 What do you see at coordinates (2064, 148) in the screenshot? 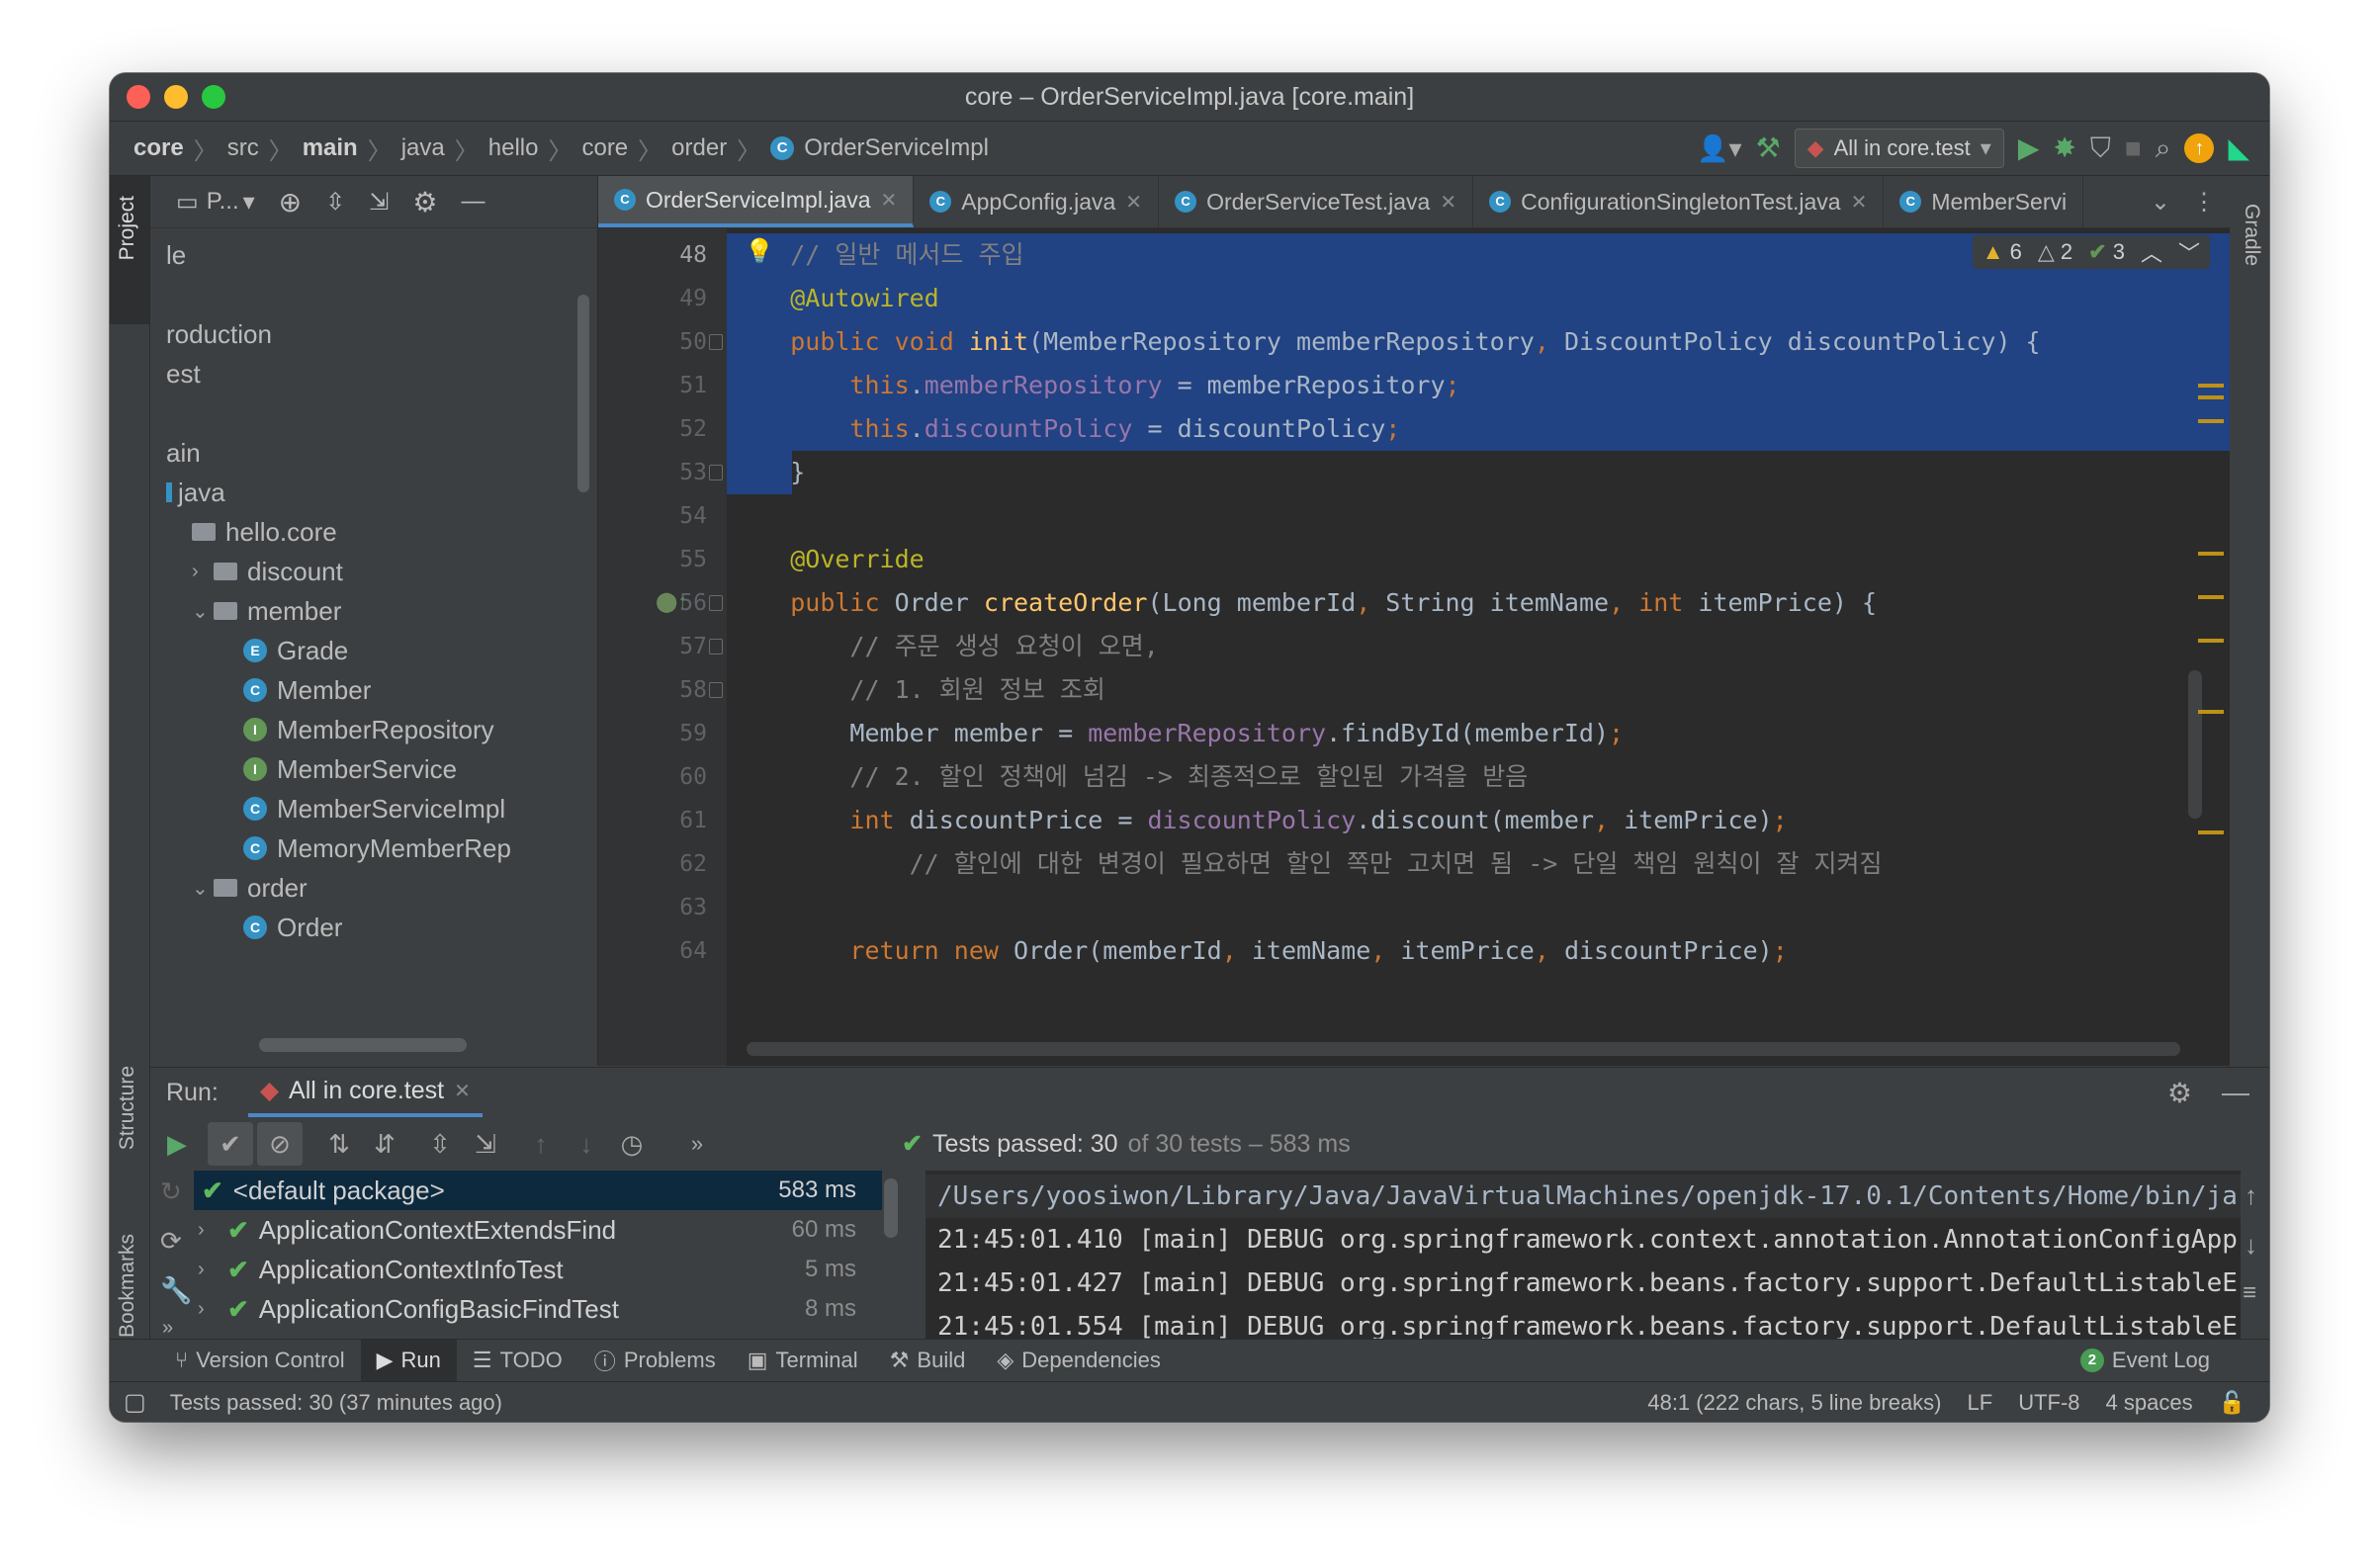
I see `debug-icon: ✸` at bounding box center [2064, 148].